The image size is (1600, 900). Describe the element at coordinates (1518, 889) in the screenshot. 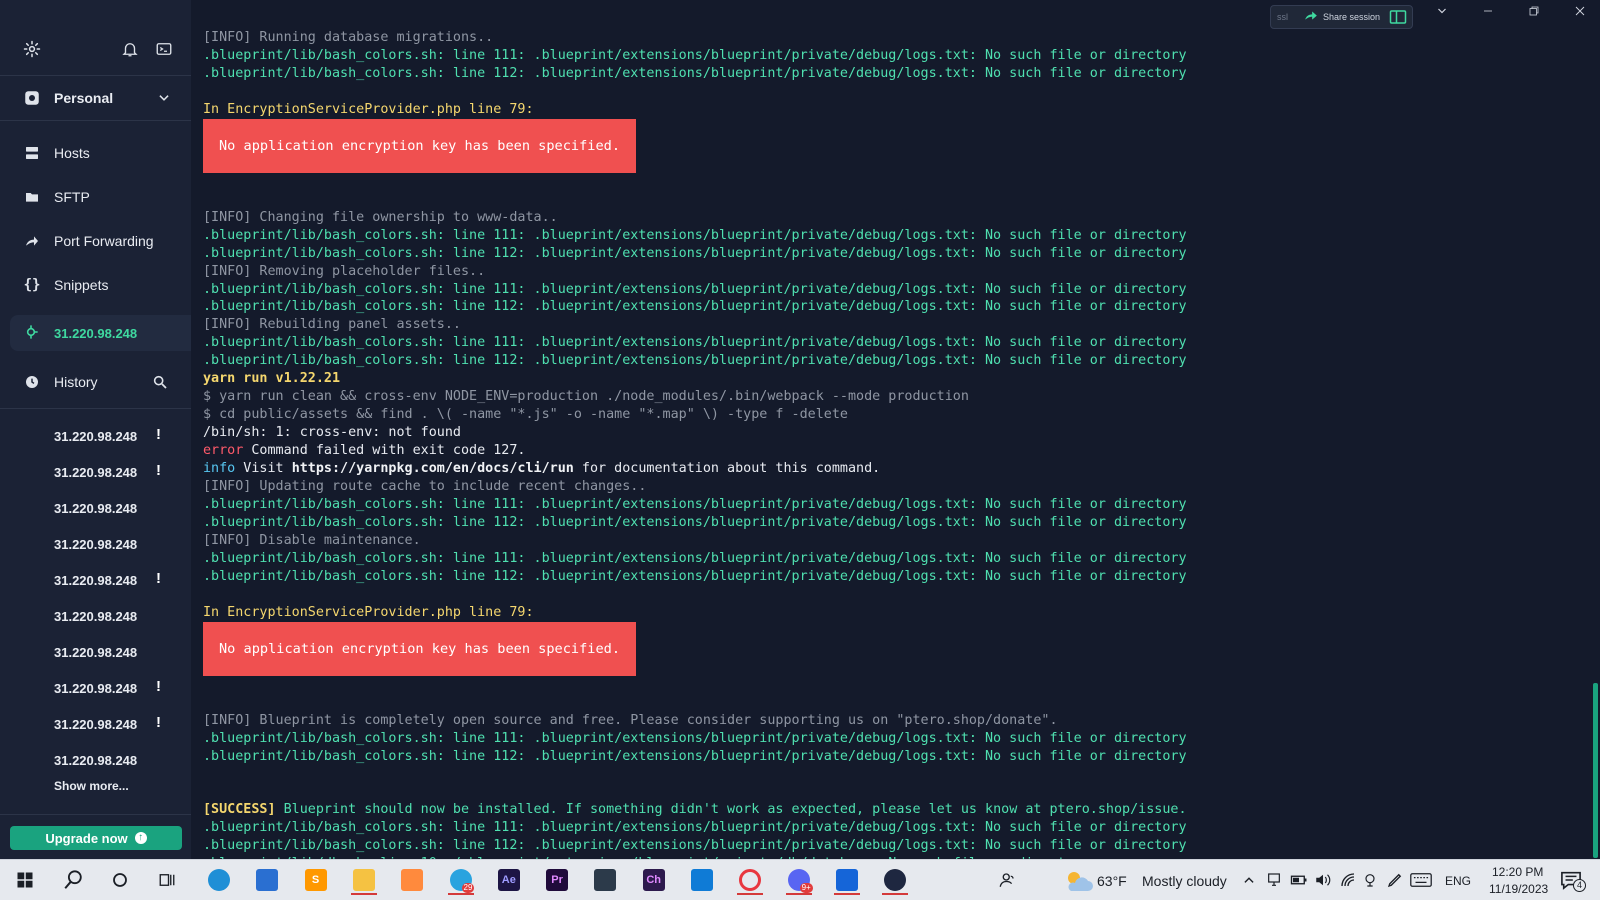

I see `clock-date: 11/19/2023` at that location.